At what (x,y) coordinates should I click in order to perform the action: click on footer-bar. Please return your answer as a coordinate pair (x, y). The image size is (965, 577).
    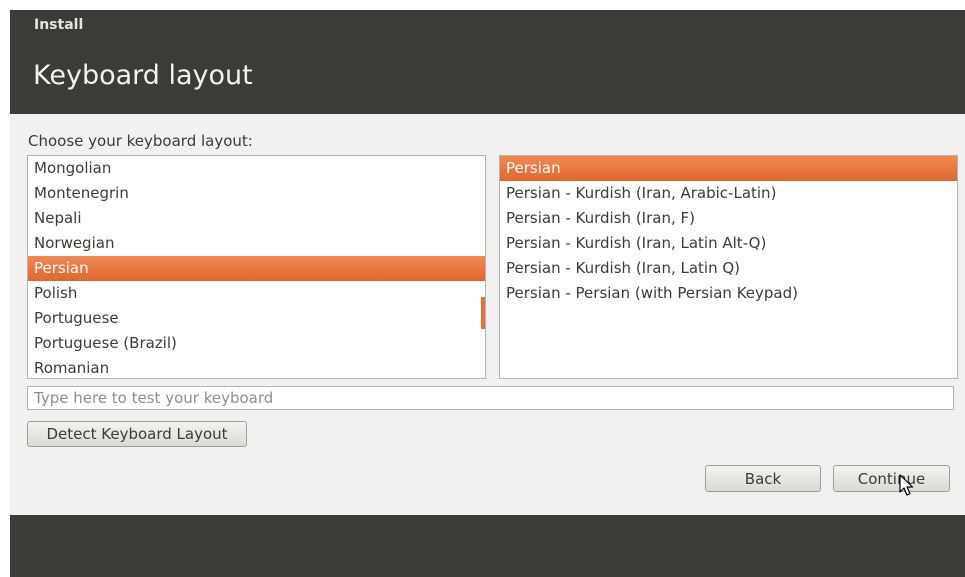
    Looking at the image, I should click on (487, 546).